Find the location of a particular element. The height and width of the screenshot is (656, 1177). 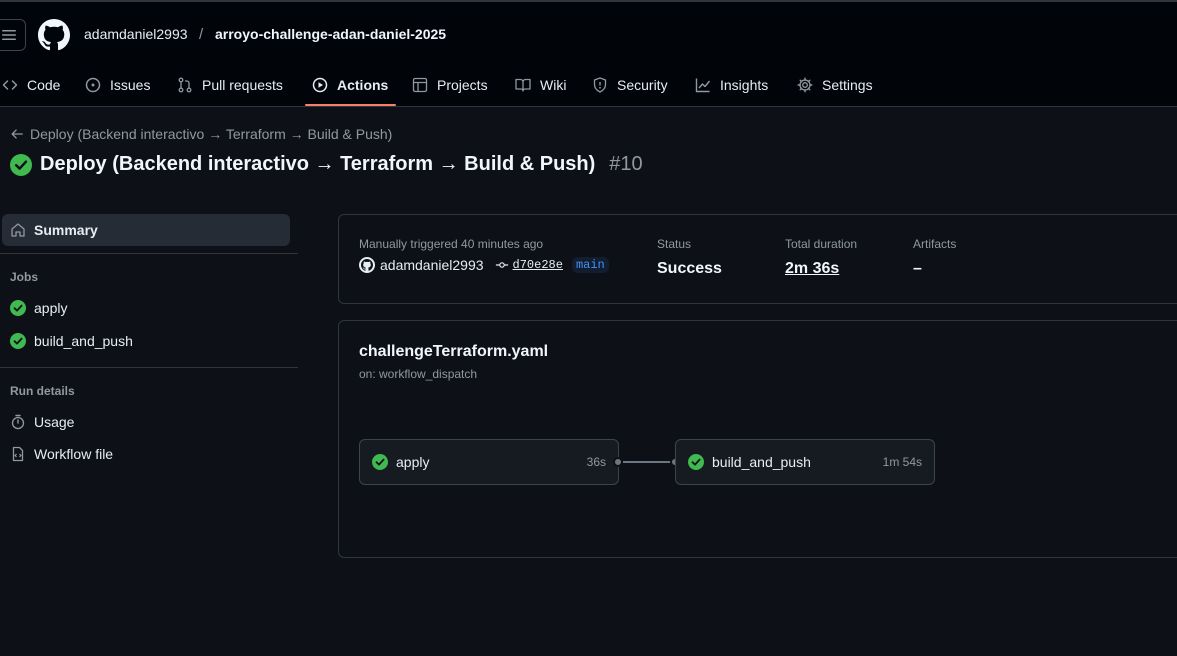

tab-code-label: Code is located at coordinates (44, 85).